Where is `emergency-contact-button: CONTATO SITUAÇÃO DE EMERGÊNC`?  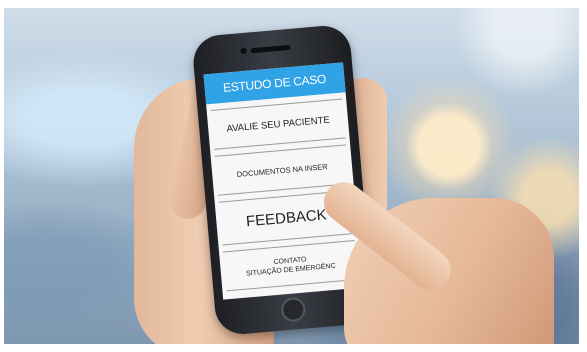
emergency-contact-button: CONTATO SITUAÇÃO DE EMERGÊNC is located at coordinates (290, 265).